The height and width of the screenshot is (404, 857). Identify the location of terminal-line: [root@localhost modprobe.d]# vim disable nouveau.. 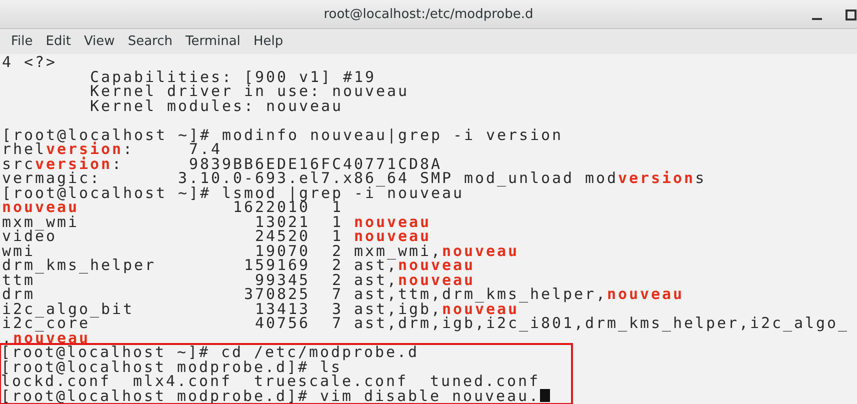
(270, 395).